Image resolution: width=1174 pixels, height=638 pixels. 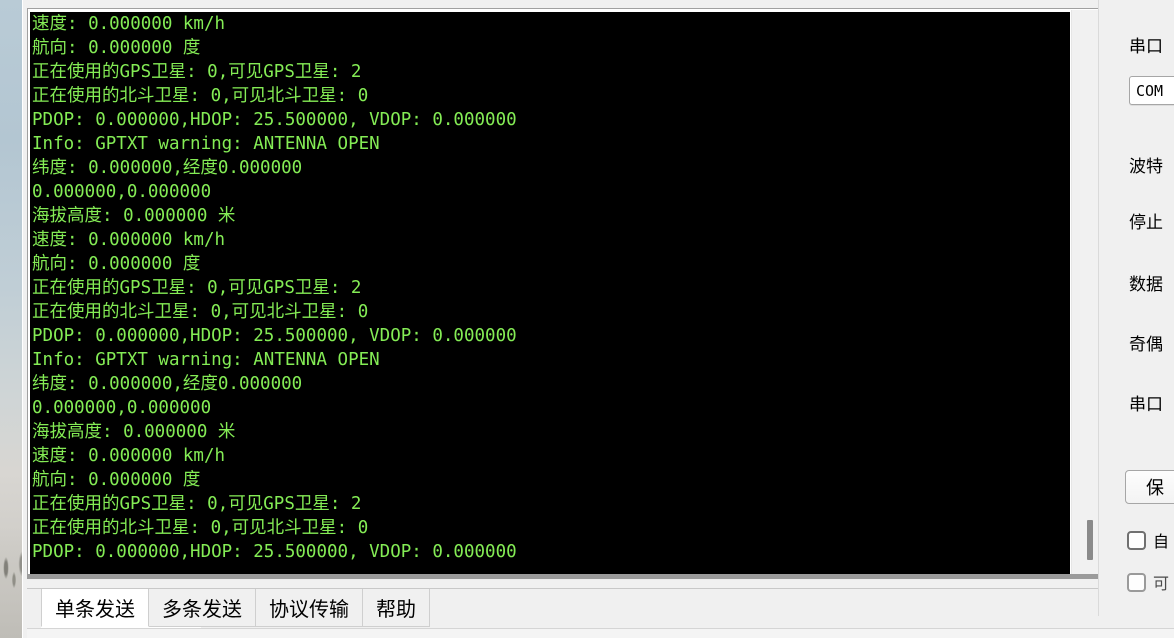 What do you see at coordinates (396, 608) in the screenshot?
I see `tab-3: 帮助` at bounding box center [396, 608].